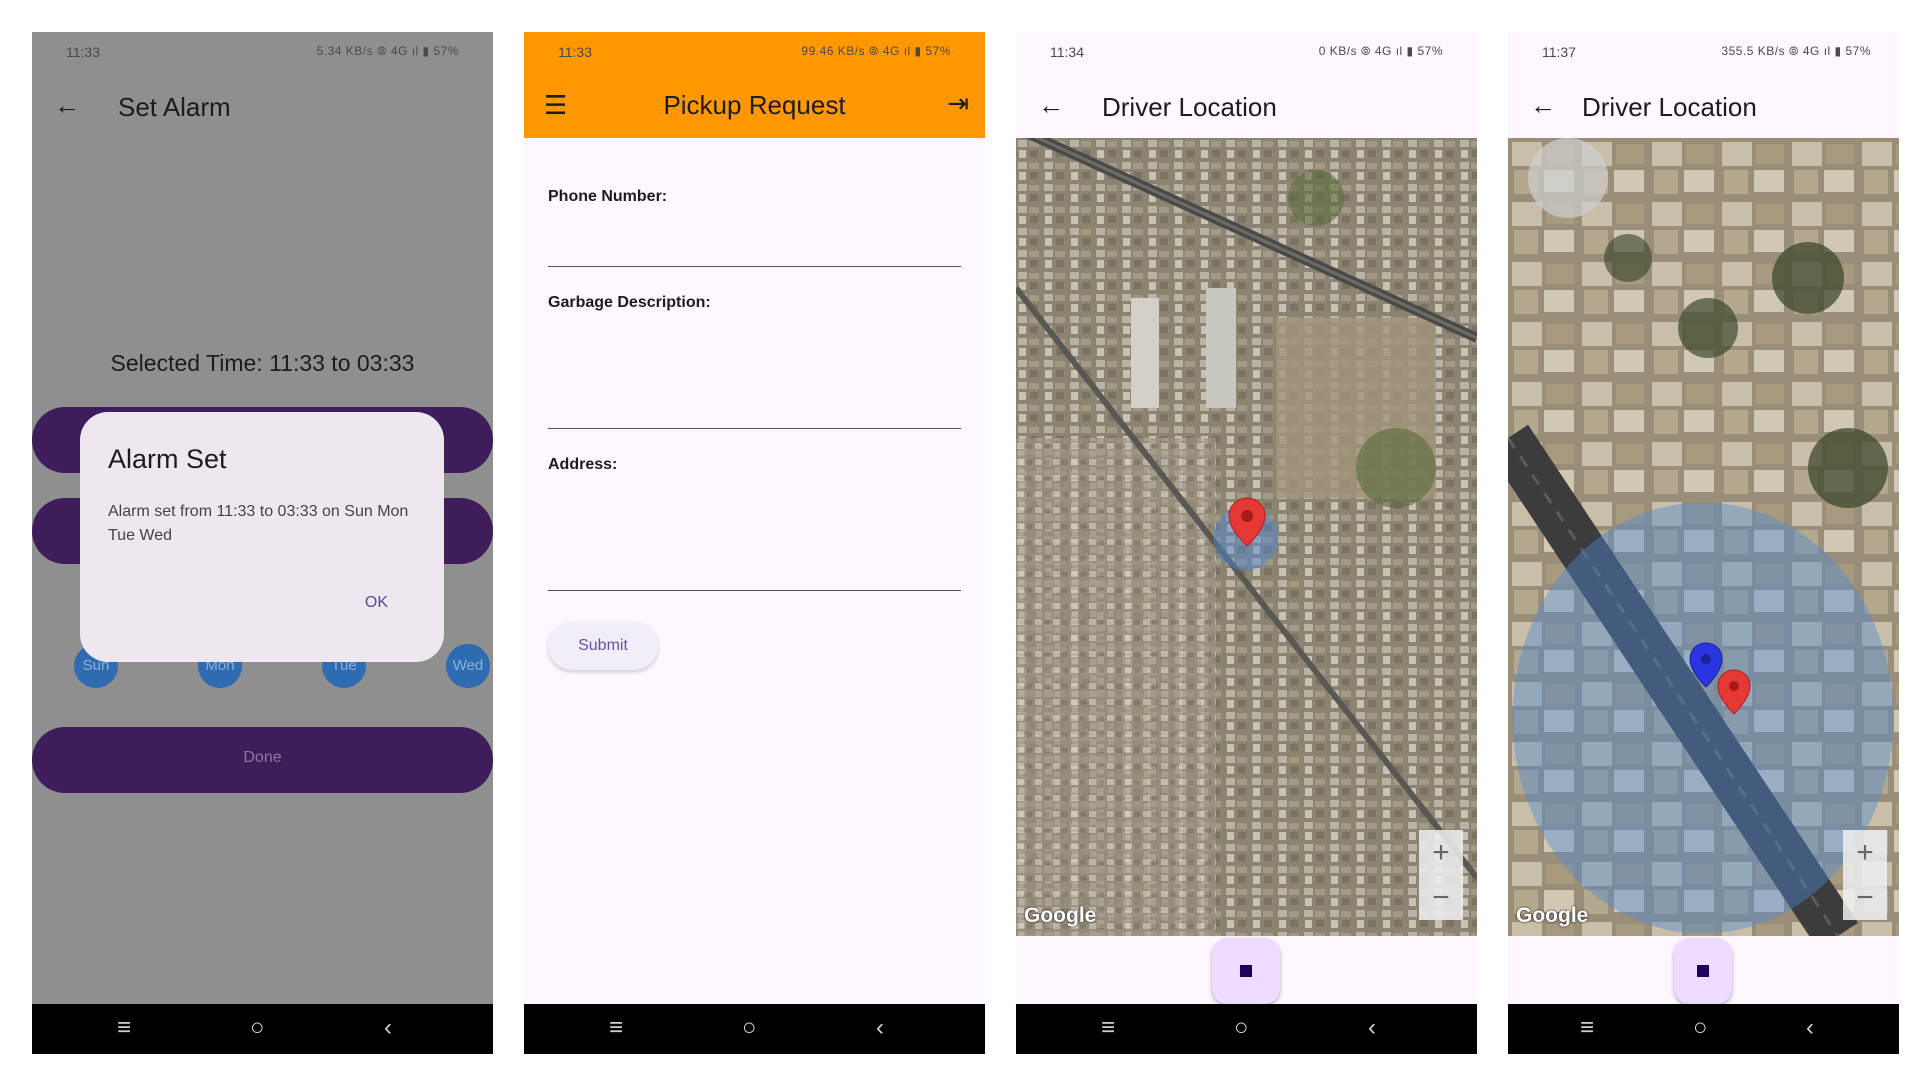 The image size is (1920, 1080). I want to click on address-label: Address:, so click(583, 464).